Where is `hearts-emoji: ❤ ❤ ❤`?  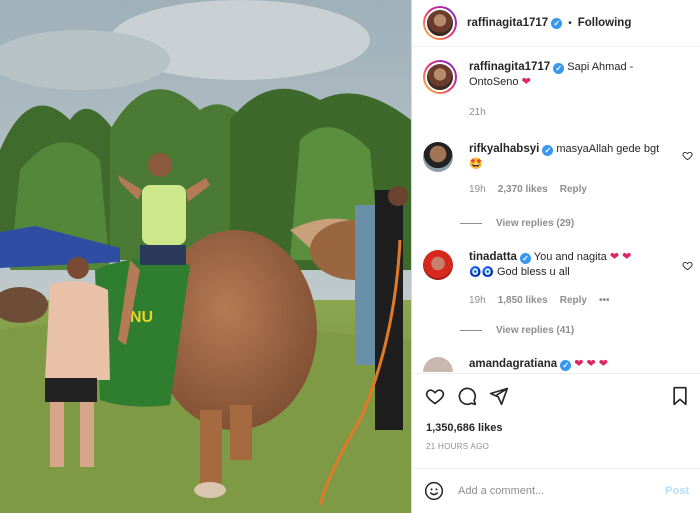 hearts-emoji: ❤ ❤ ❤ is located at coordinates (591, 364).